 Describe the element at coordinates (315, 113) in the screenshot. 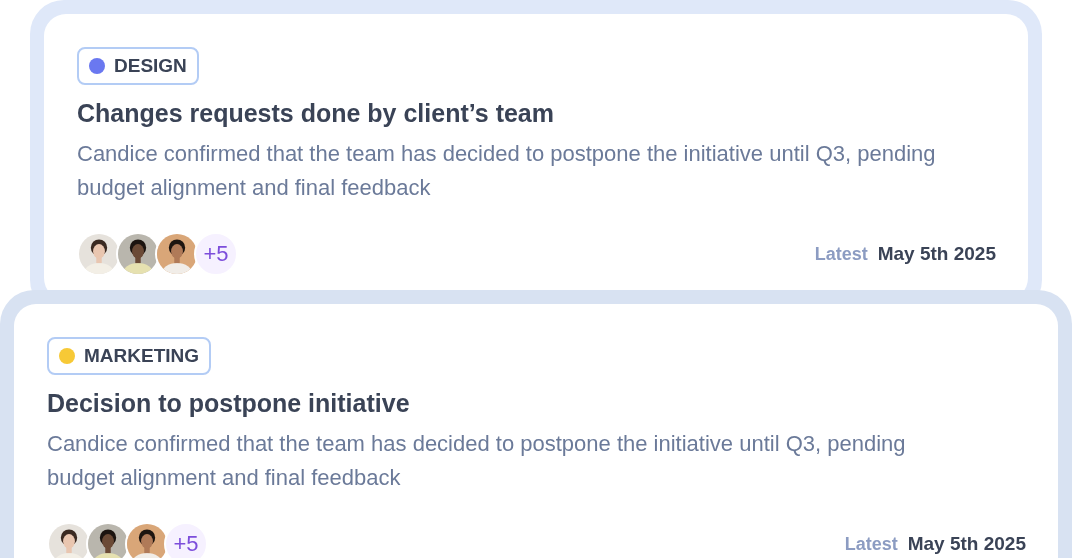

I see `card-title: Changes requests done by client’s team` at that location.